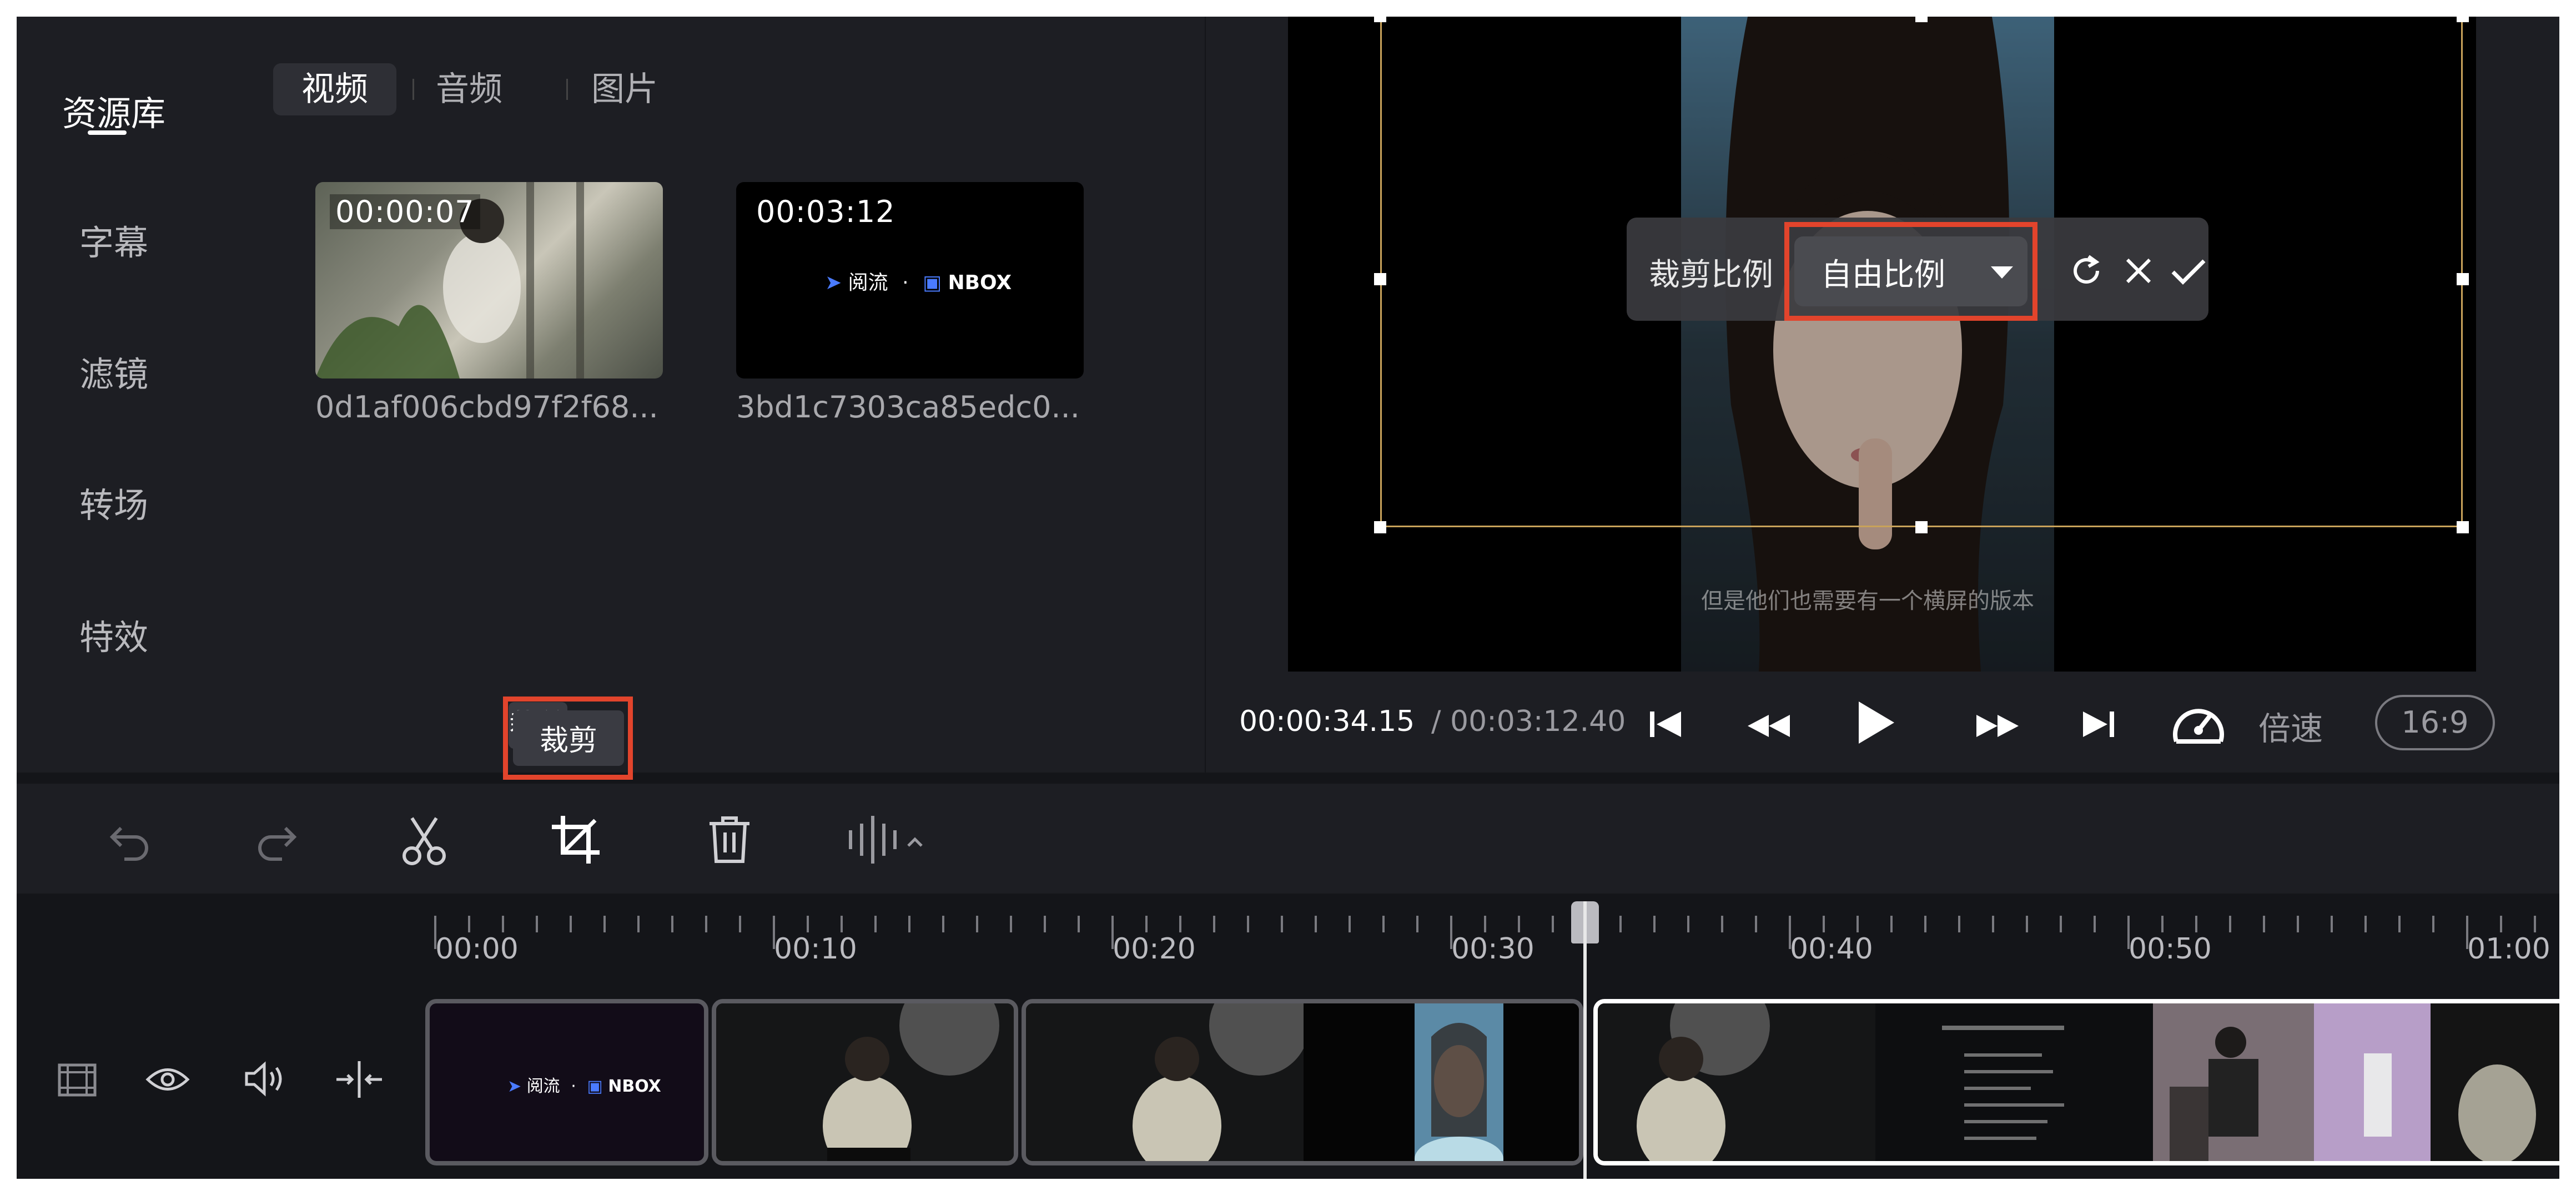  Describe the element at coordinates (114, 371) in the screenshot. I see `sidebar-item-filters: 滤镜` at that location.